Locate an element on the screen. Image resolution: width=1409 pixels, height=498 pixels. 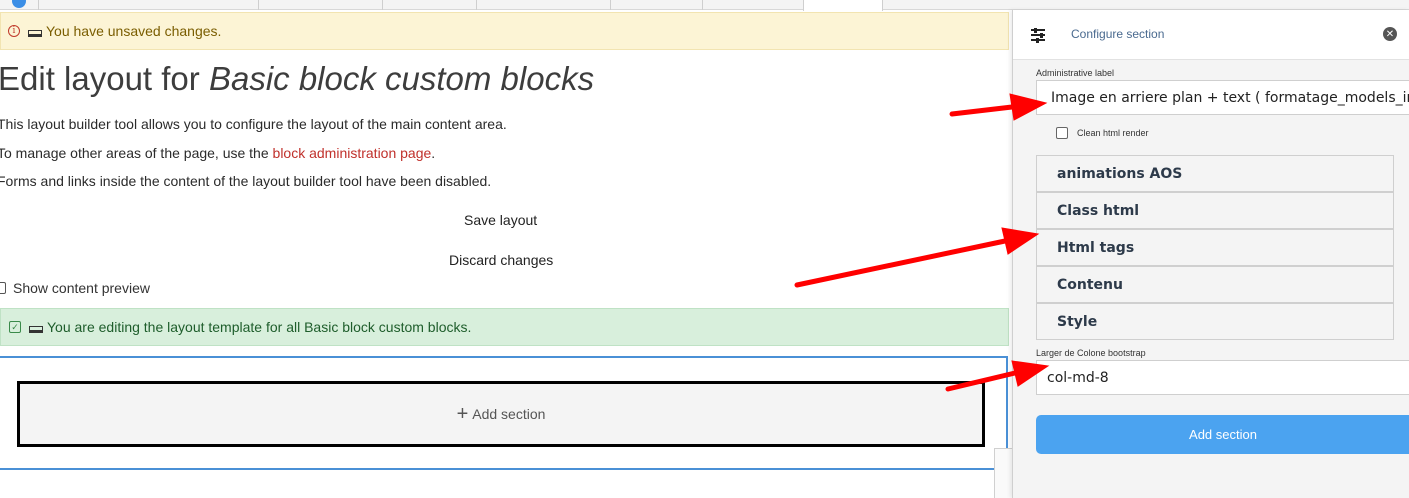
discard-changes-button: Discard changes is located at coordinates (501, 260).